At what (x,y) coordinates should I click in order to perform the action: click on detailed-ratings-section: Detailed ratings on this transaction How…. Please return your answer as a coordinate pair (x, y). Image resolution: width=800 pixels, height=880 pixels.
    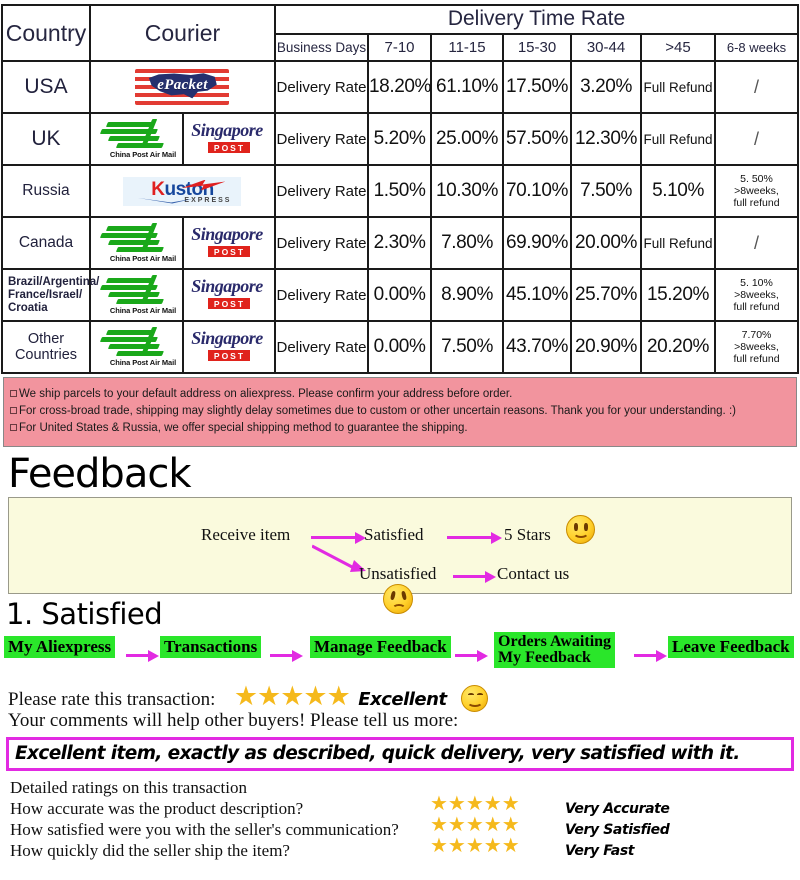
    Looking at the image, I should click on (405, 819).